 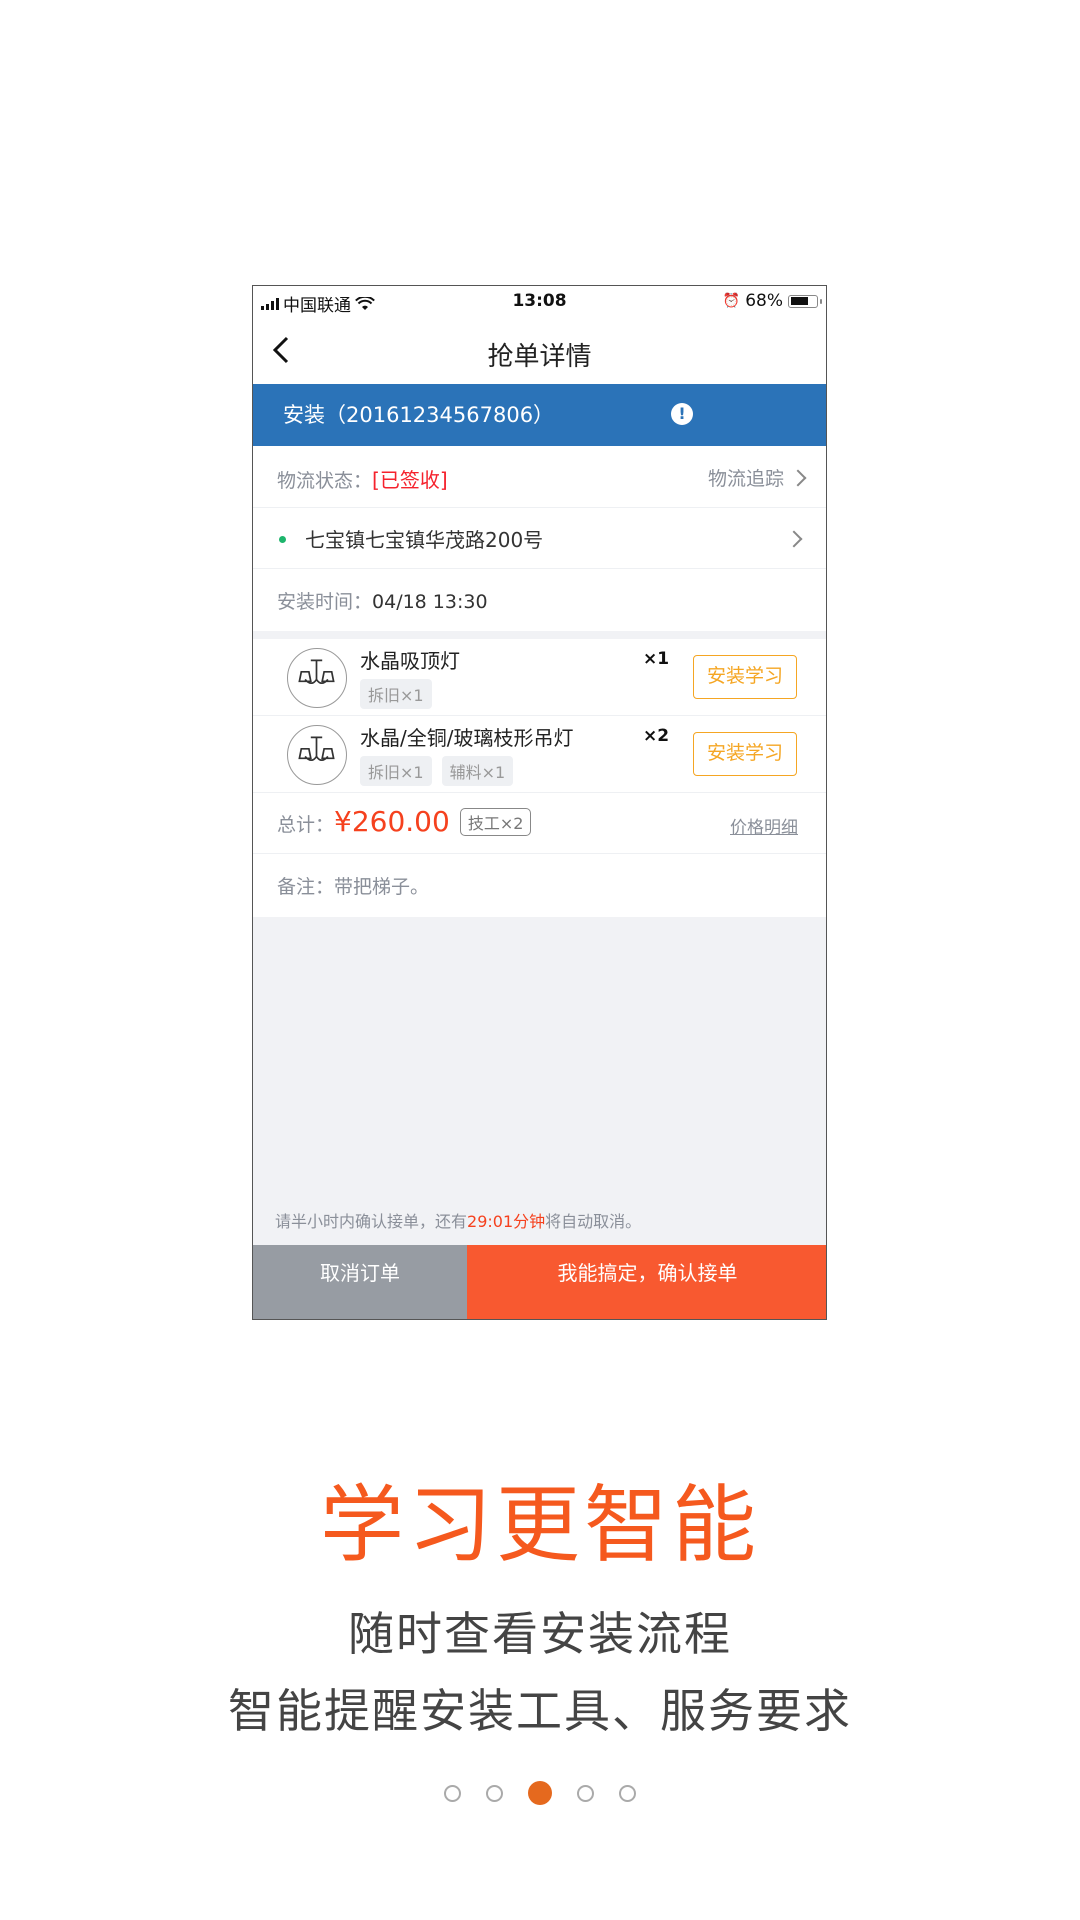 I want to click on alarm-icon: ⏰, so click(x=731, y=301).